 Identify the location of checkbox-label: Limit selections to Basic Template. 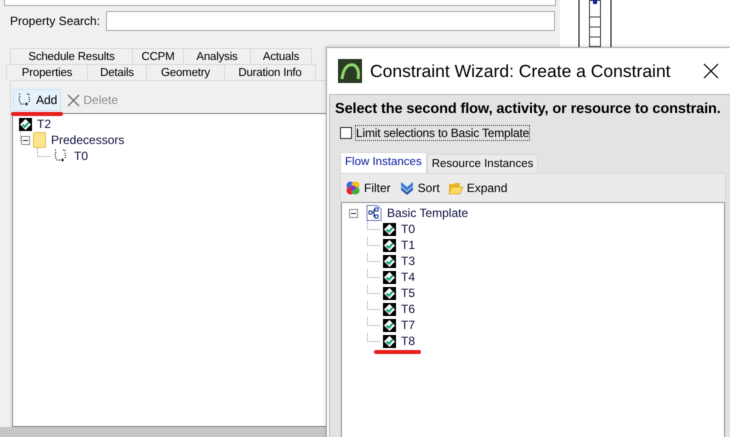
(442, 133).